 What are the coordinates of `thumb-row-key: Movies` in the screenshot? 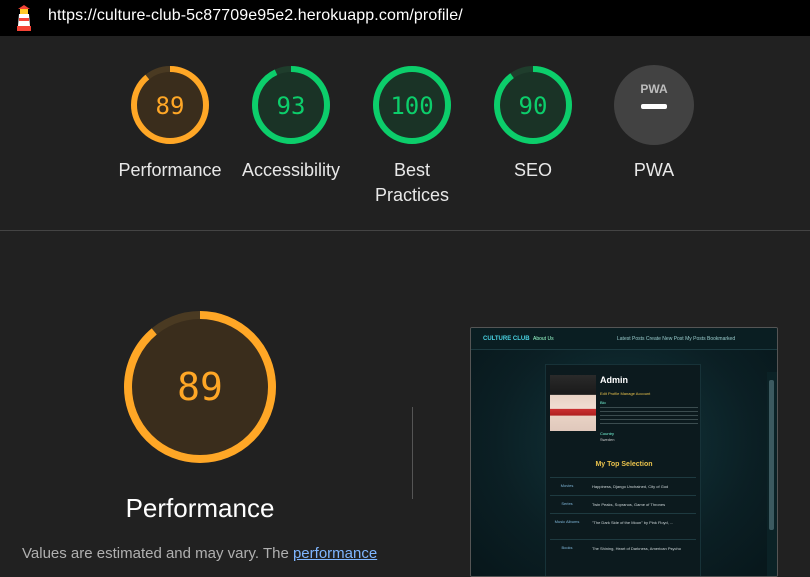 It's located at (567, 485).